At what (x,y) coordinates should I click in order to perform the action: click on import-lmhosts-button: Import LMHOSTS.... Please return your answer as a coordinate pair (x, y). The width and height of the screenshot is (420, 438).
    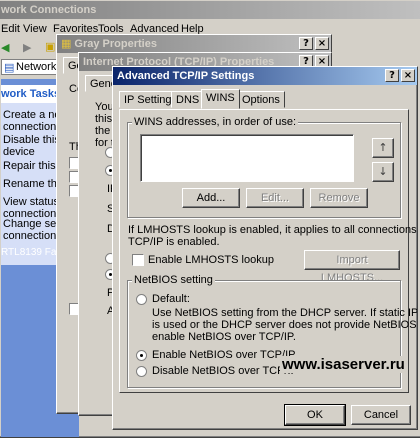
    Looking at the image, I should click on (352, 267).